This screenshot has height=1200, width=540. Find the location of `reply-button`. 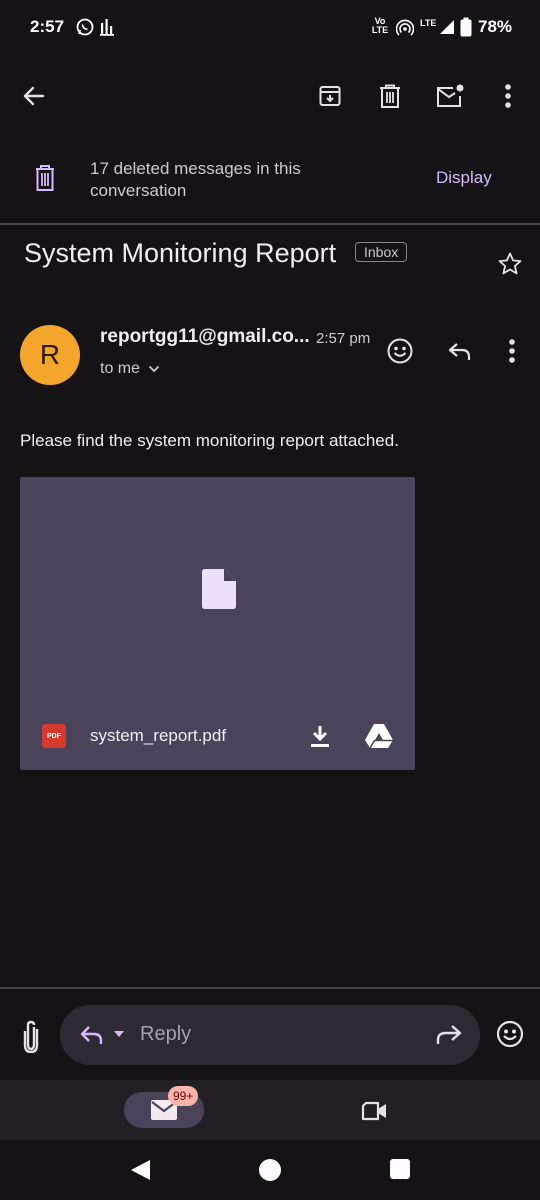

reply-button is located at coordinates (460, 351).